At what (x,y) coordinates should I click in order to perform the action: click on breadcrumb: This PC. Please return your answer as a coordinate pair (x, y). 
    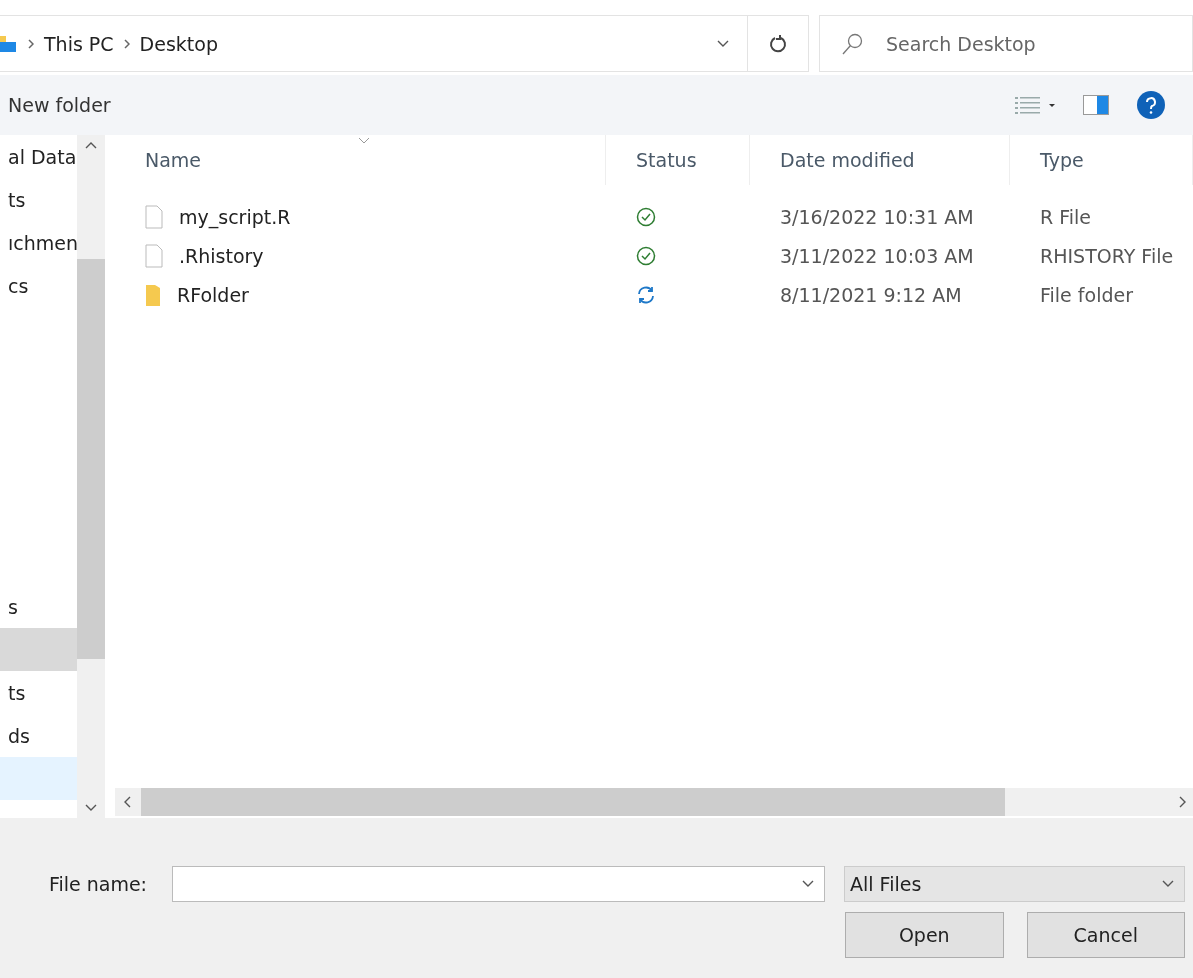
    Looking at the image, I should click on (79, 43).